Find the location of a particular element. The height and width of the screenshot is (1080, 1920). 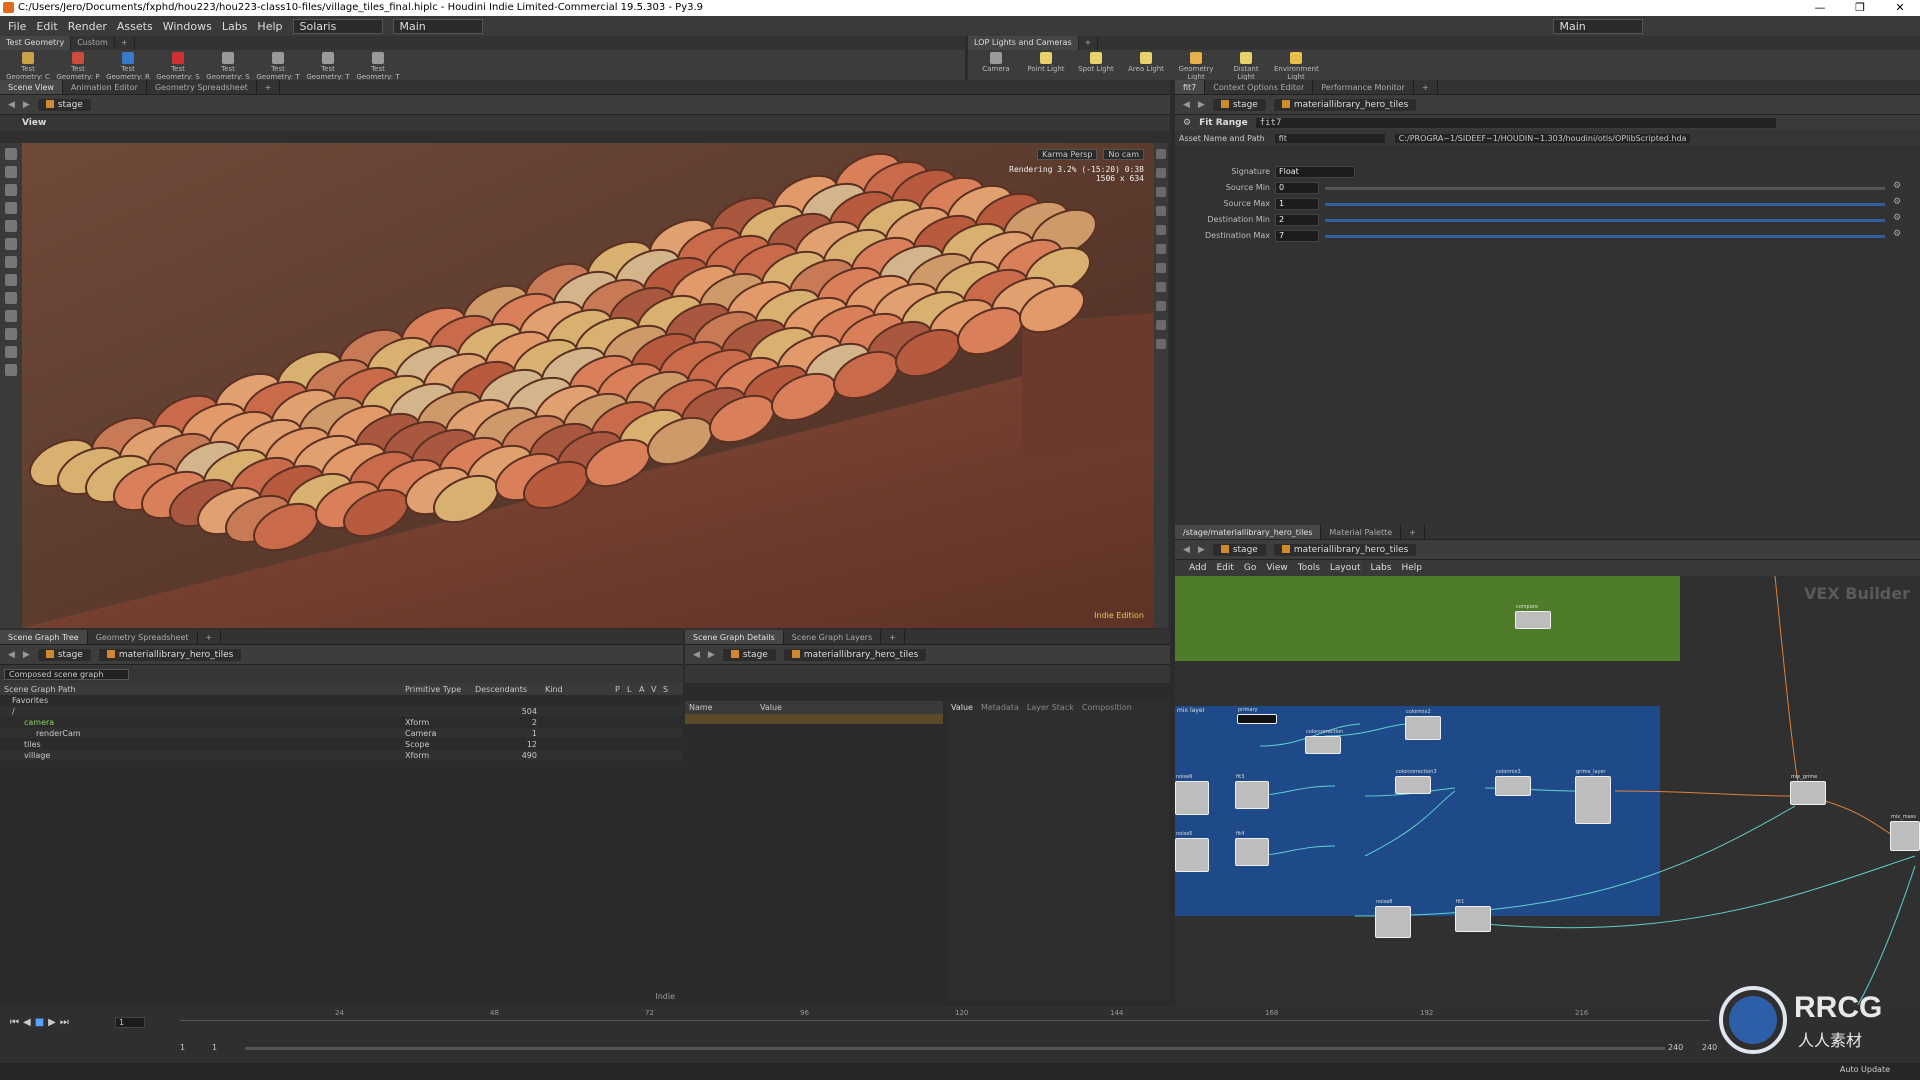

tab-geometry-spreadsheet: Geometry Spreadsheet is located at coordinates (143, 637).